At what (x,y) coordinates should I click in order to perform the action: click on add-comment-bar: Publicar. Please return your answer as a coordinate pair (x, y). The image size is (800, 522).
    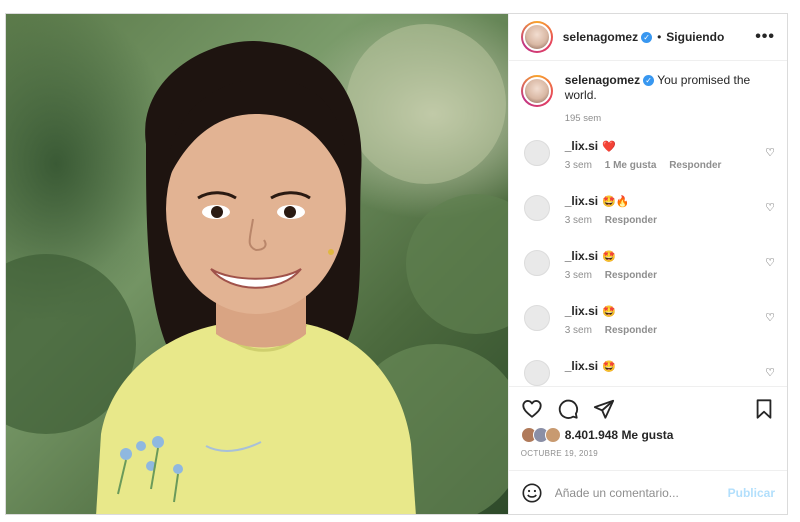
    Looking at the image, I should click on (647, 492).